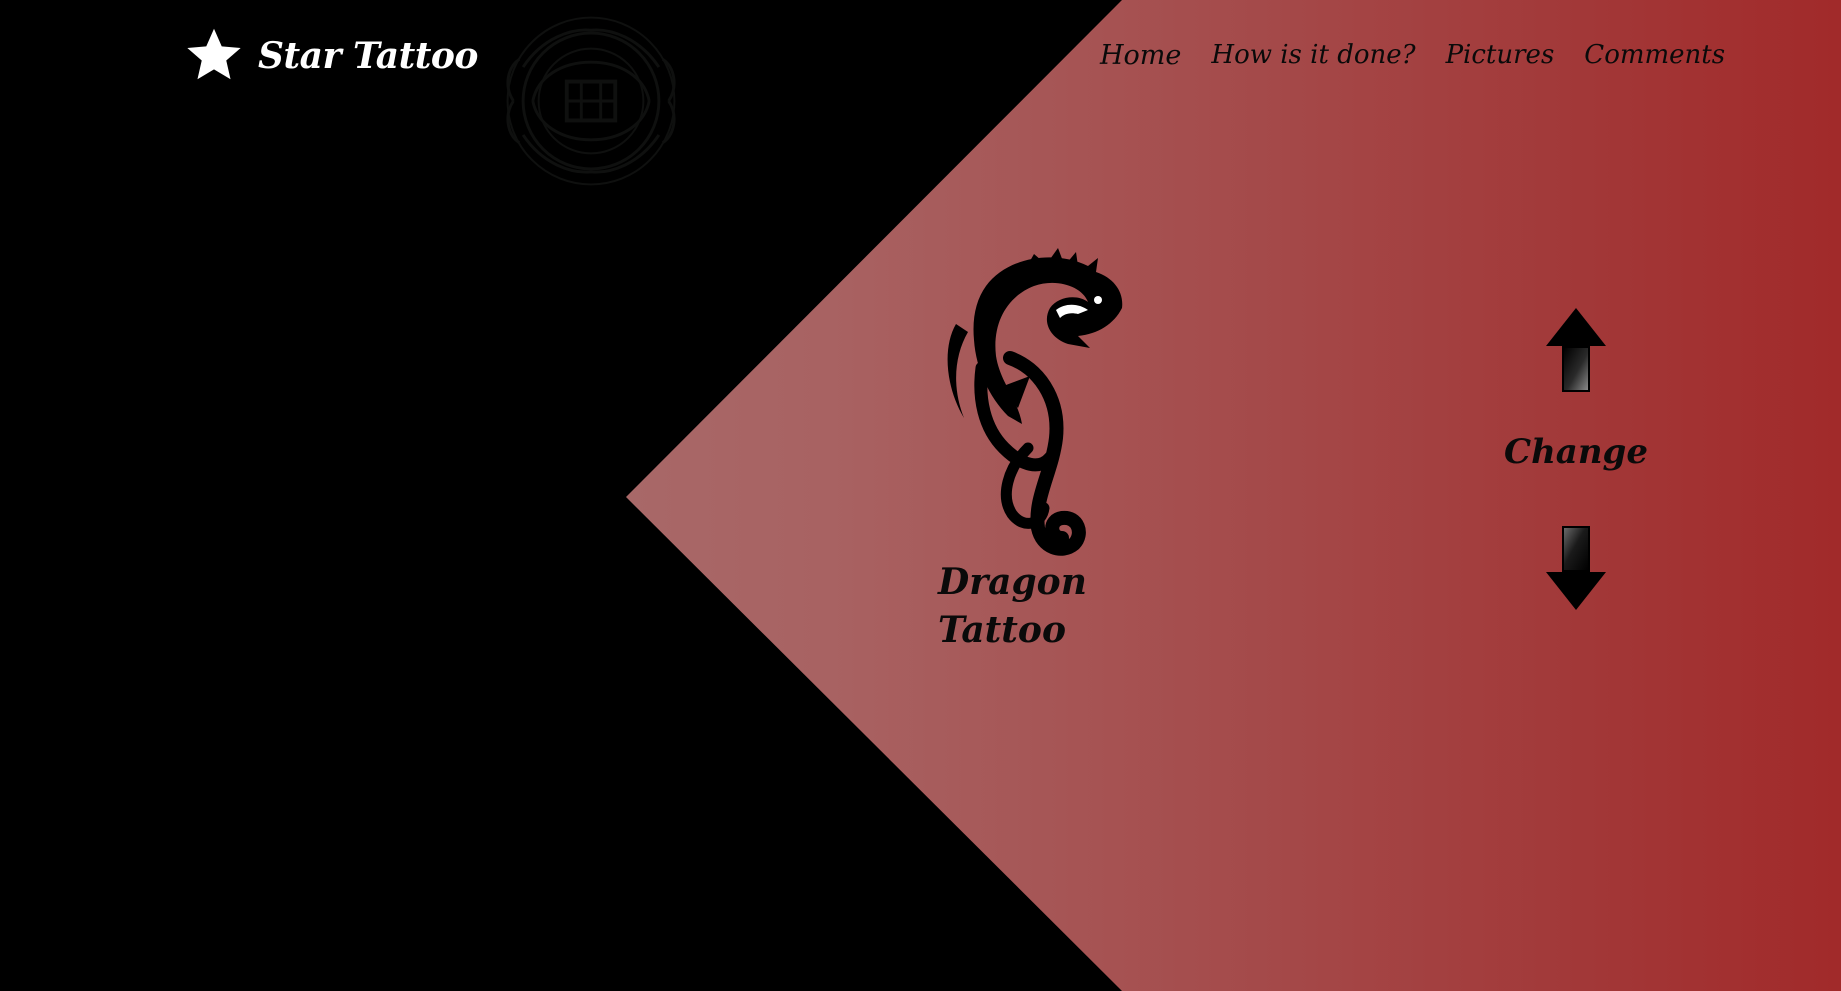 This screenshot has width=1841, height=991. Describe the element at coordinates (1576, 568) in the screenshot. I see `arrow-down-icon` at that location.